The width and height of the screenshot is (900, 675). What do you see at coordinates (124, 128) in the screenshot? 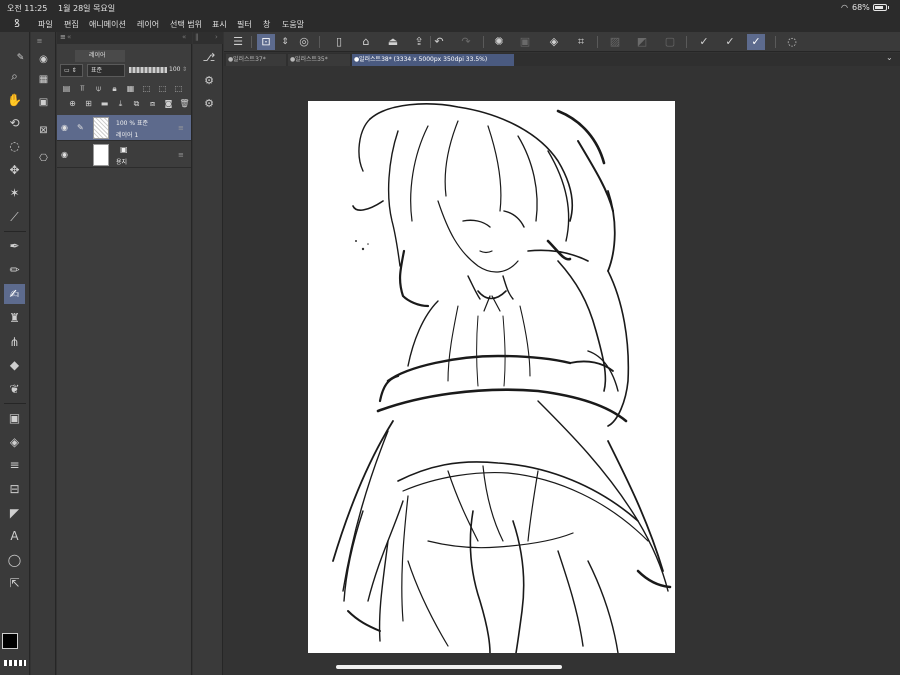
I see `layer-row-1: ◉ ✎ 100 % 표준 레이어 1 ≡` at bounding box center [124, 128].